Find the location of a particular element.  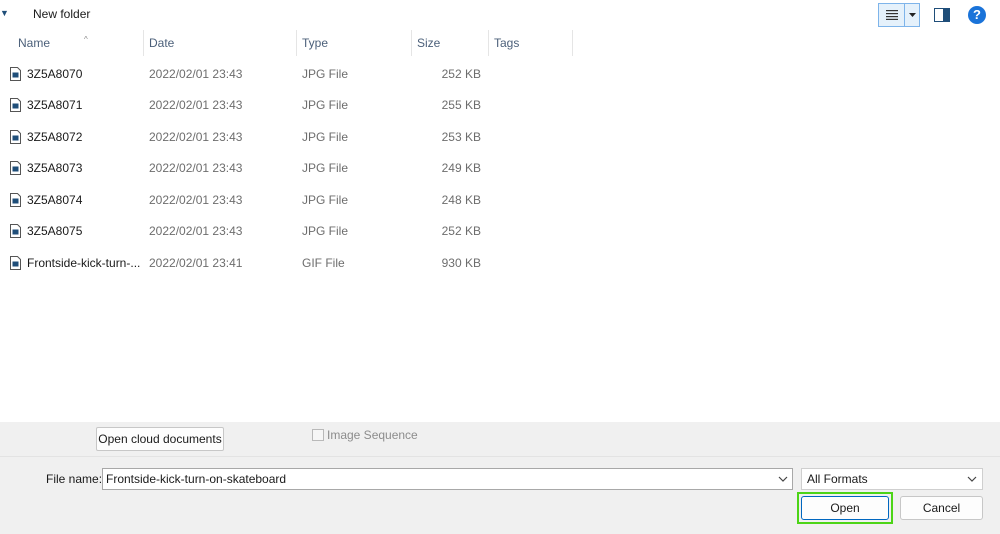

file-size: 253 KB is located at coordinates (461, 137).